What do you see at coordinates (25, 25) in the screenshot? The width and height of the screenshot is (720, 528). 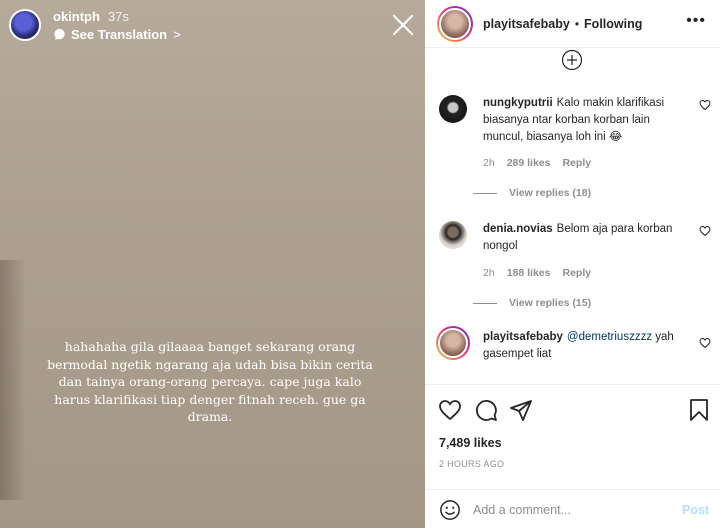 I see `story-author-avatar` at bounding box center [25, 25].